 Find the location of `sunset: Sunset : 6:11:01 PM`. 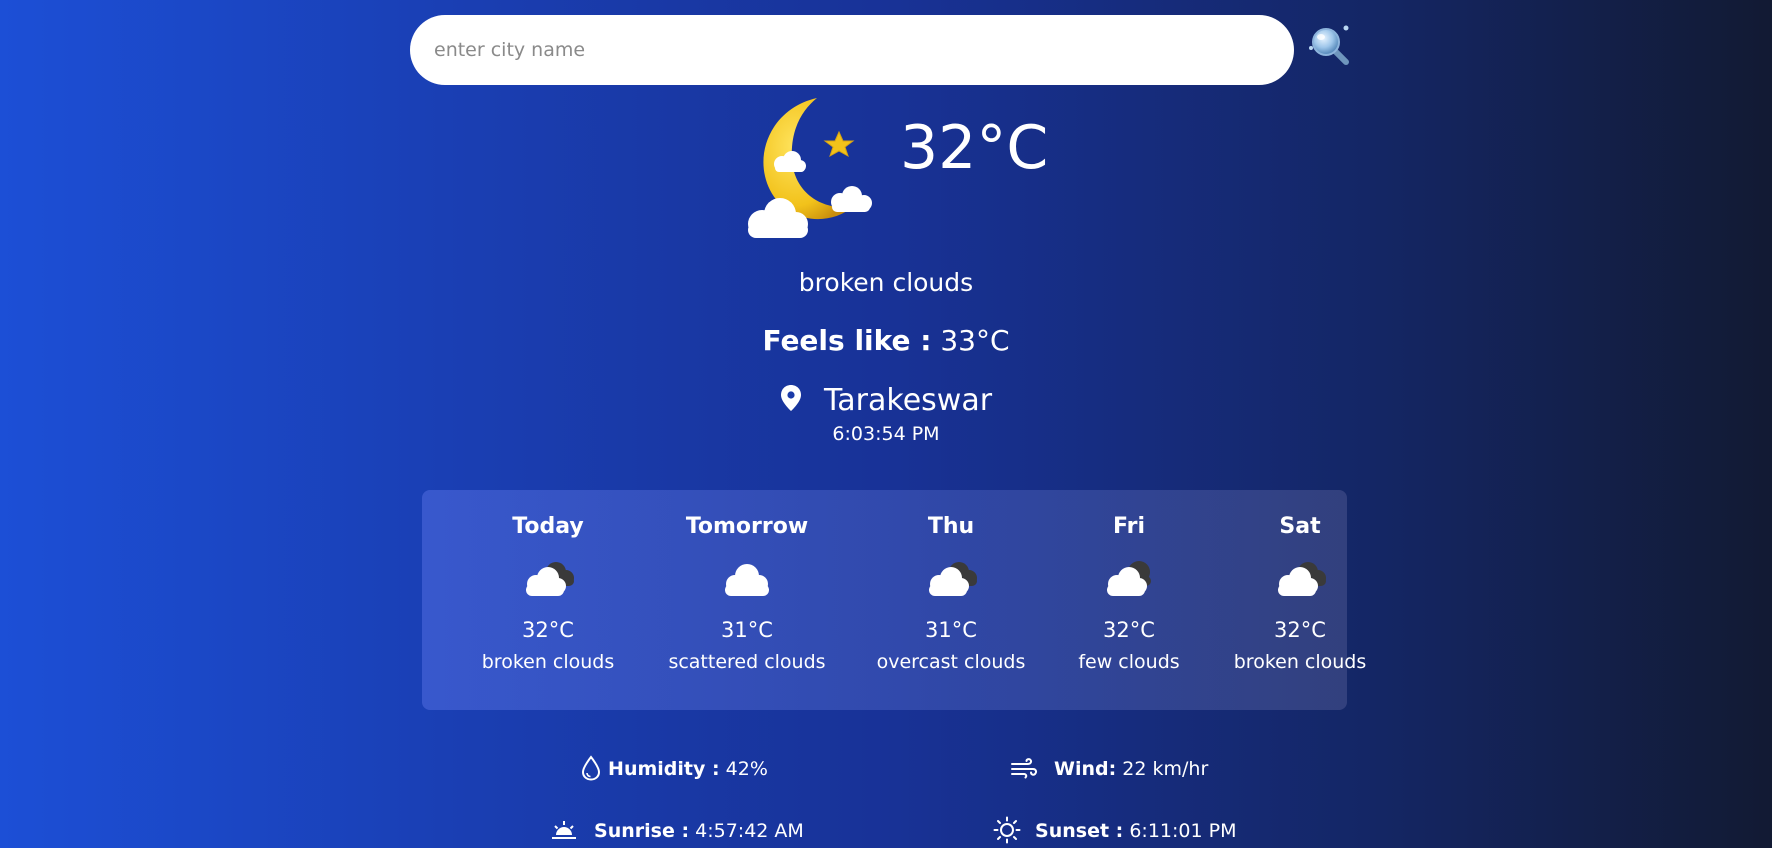

sunset: Sunset : 6:11:01 PM is located at coordinates (1115, 831).